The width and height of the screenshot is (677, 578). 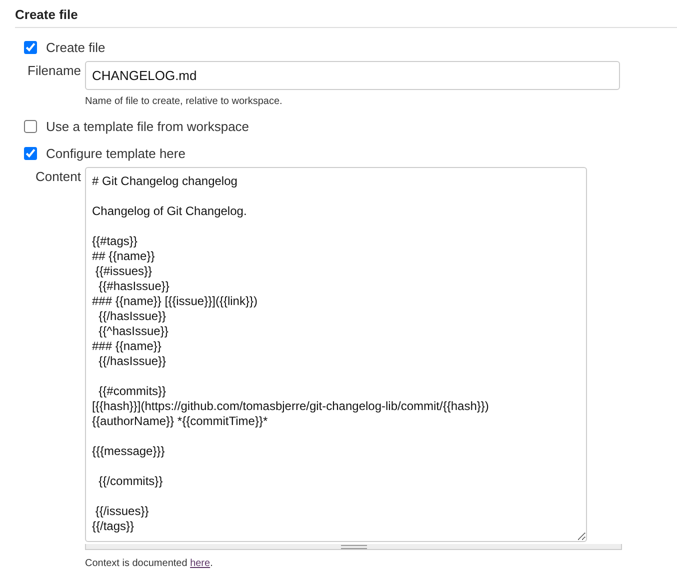 I want to click on help-text: Context is documented here., so click(x=149, y=563).